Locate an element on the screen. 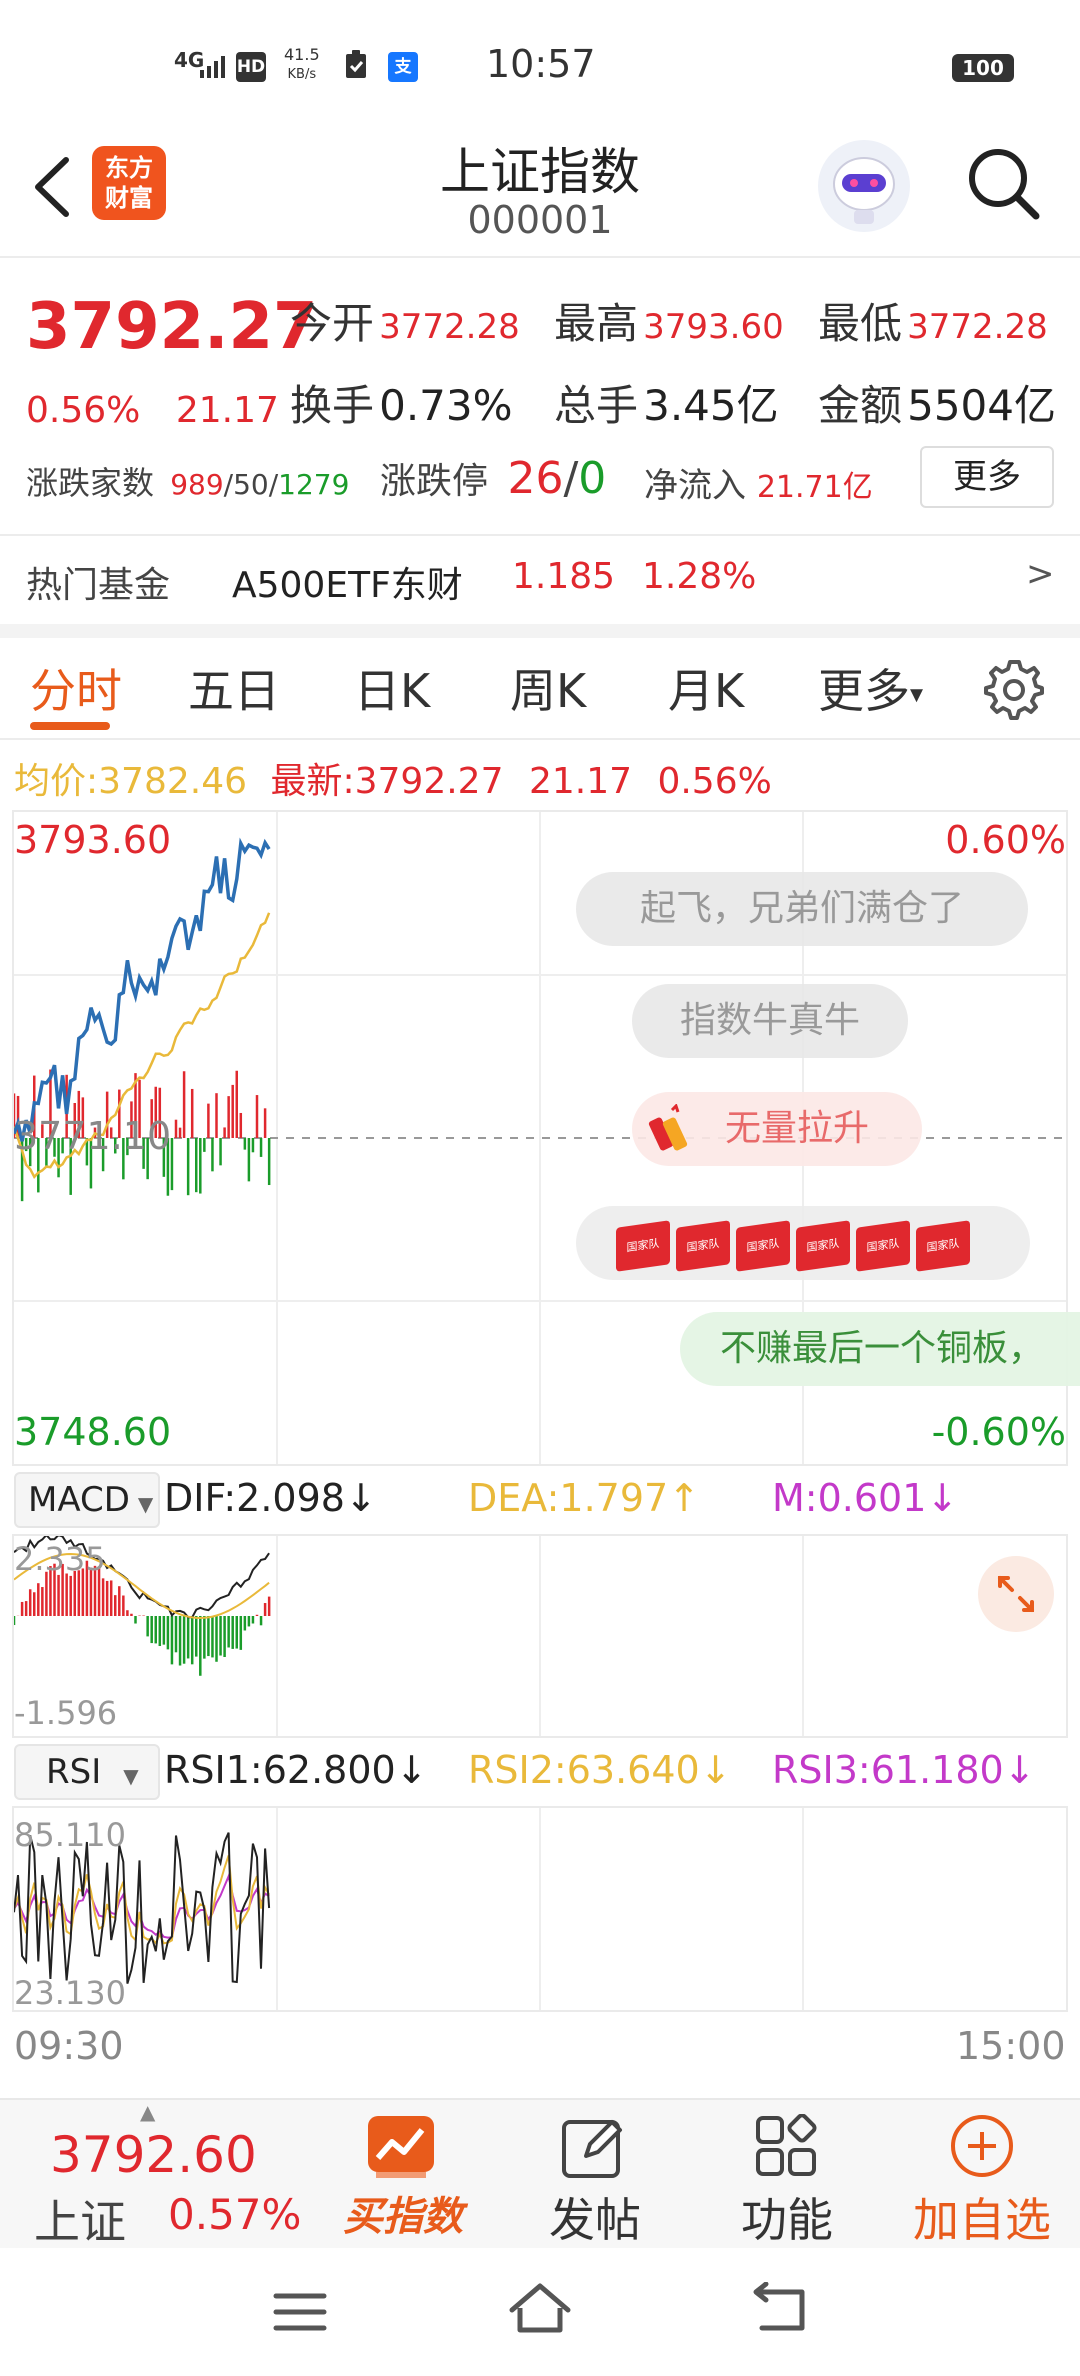 The image size is (1080, 2376). flag-row: 国家队 国家队 国家队 国家队 国家队 国家队 is located at coordinates (796, 1257).